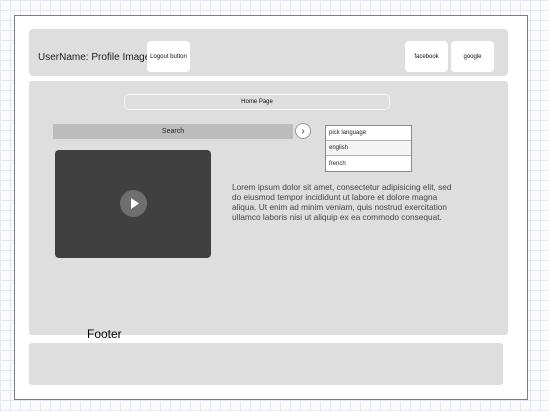  Describe the element at coordinates (368, 163) in the screenshot. I see `language-option-french: french` at that location.